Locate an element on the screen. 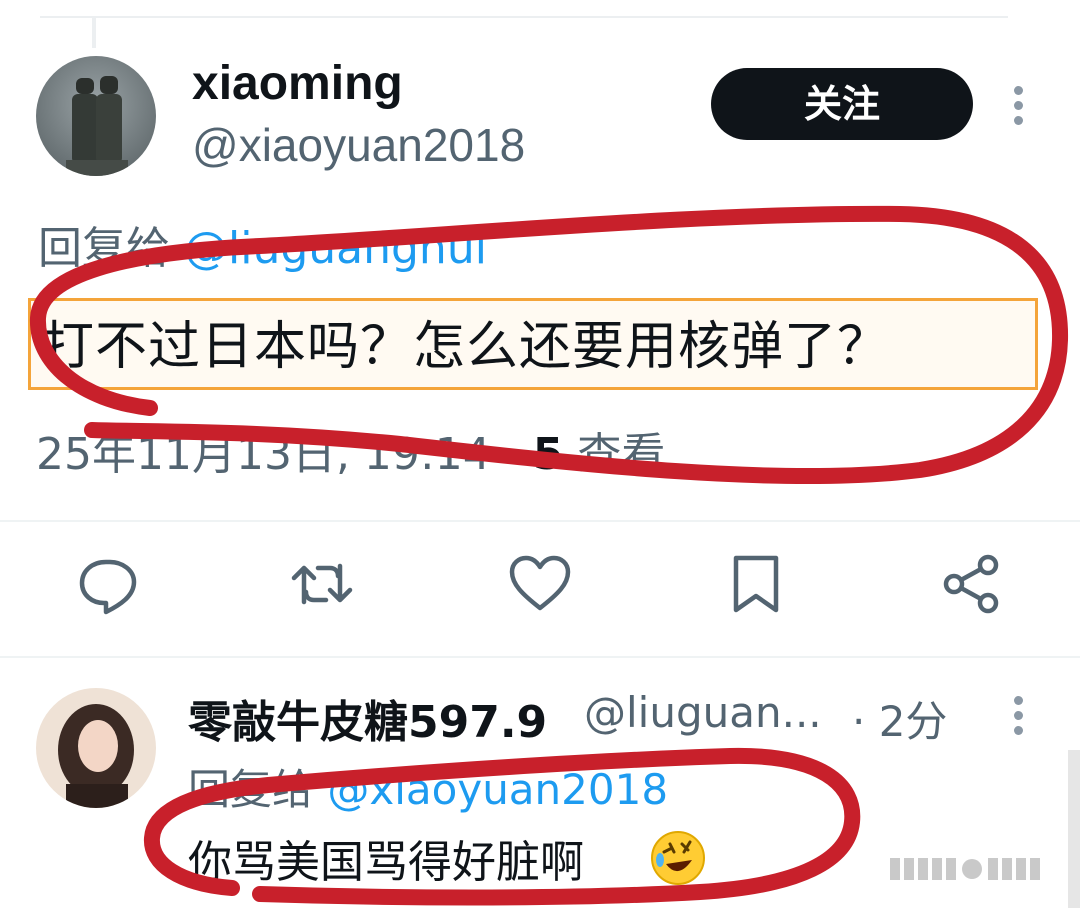 This screenshot has width=1080, height=908. follow-button: 关注 is located at coordinates (842, 104).